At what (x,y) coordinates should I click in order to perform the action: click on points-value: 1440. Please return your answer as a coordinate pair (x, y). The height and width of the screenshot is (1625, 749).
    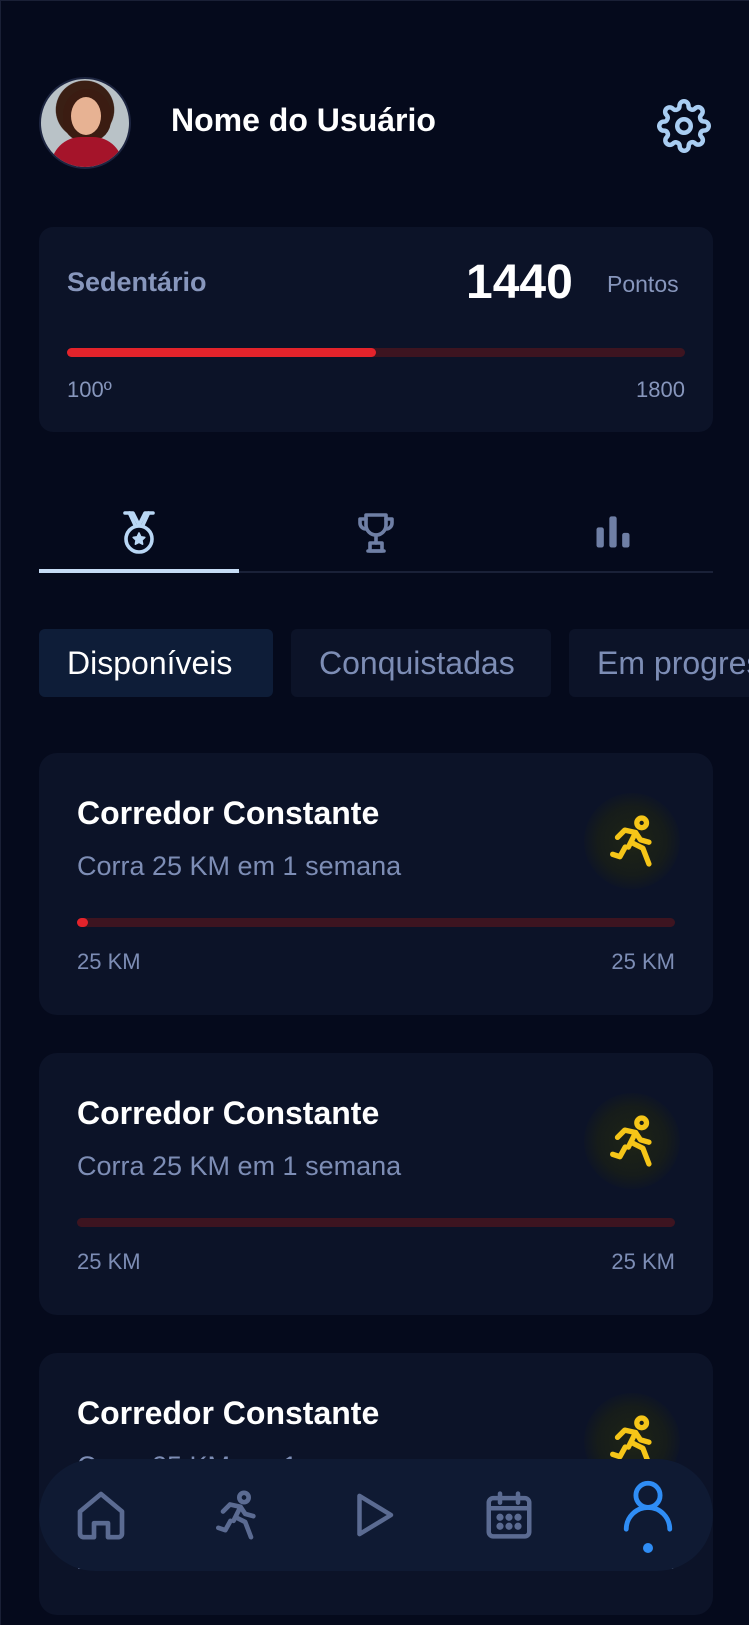
    Looking at the image, I should click on (519, 282).